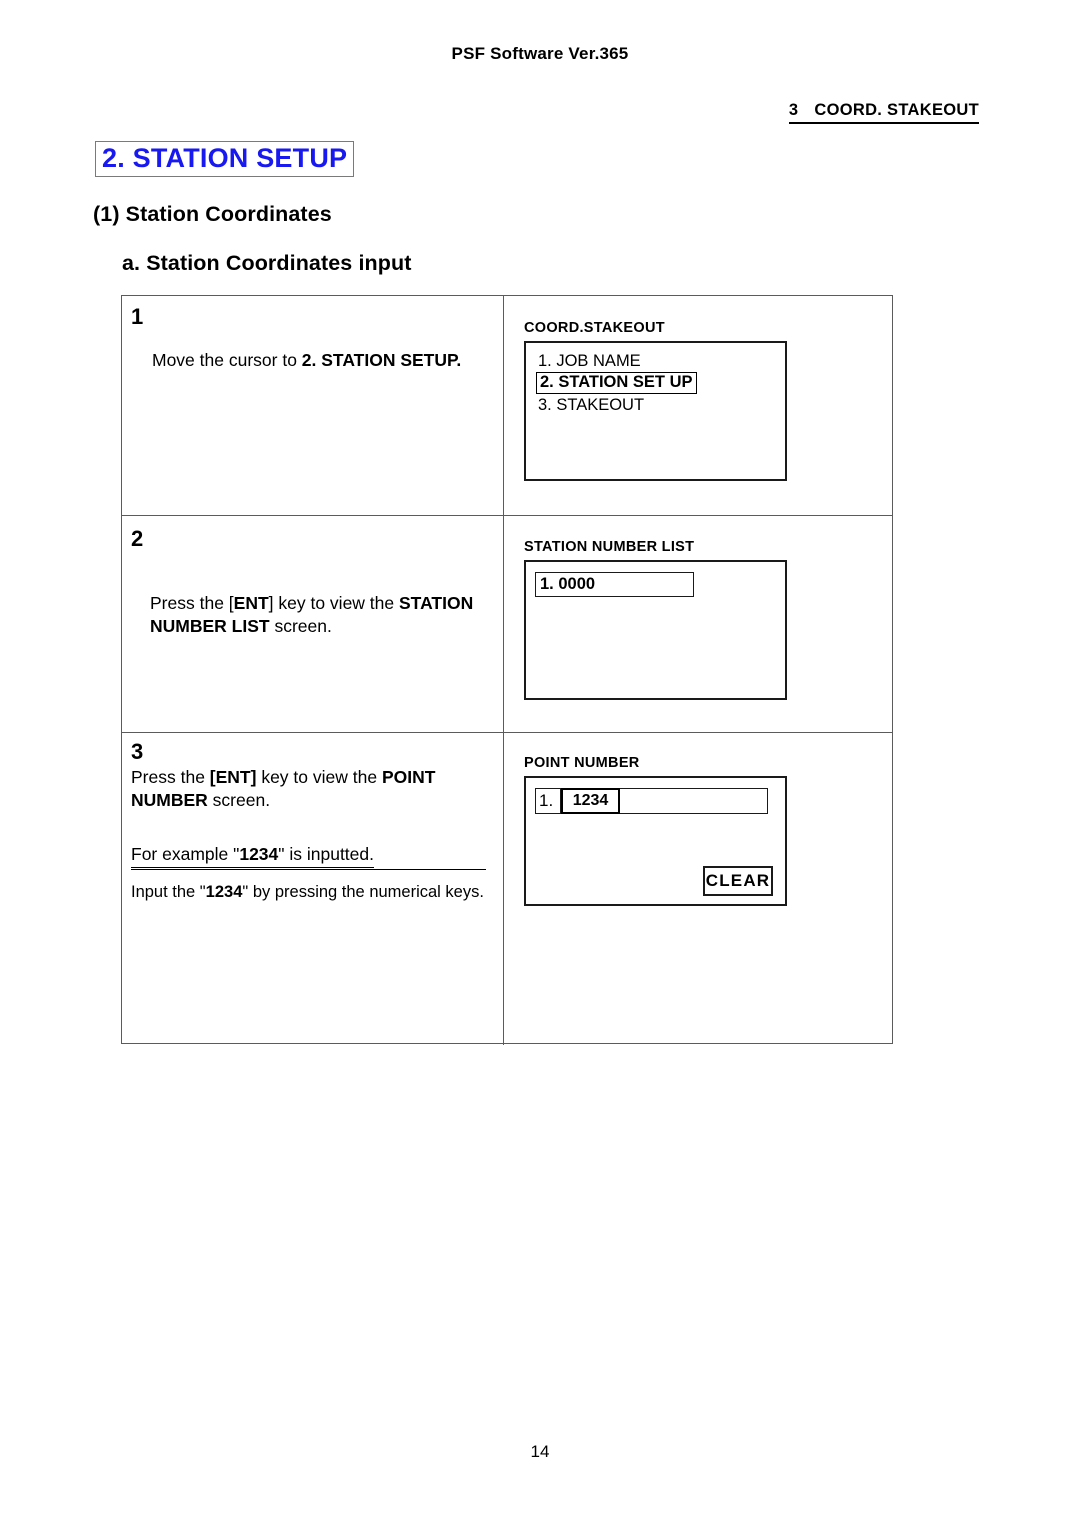 The height and width of the screenshot is (1528, 1080). Describe the element at coordinates (267, 263) in the screenshot. I see `subsubsection-title: a. Station Coordinates input` at that location.